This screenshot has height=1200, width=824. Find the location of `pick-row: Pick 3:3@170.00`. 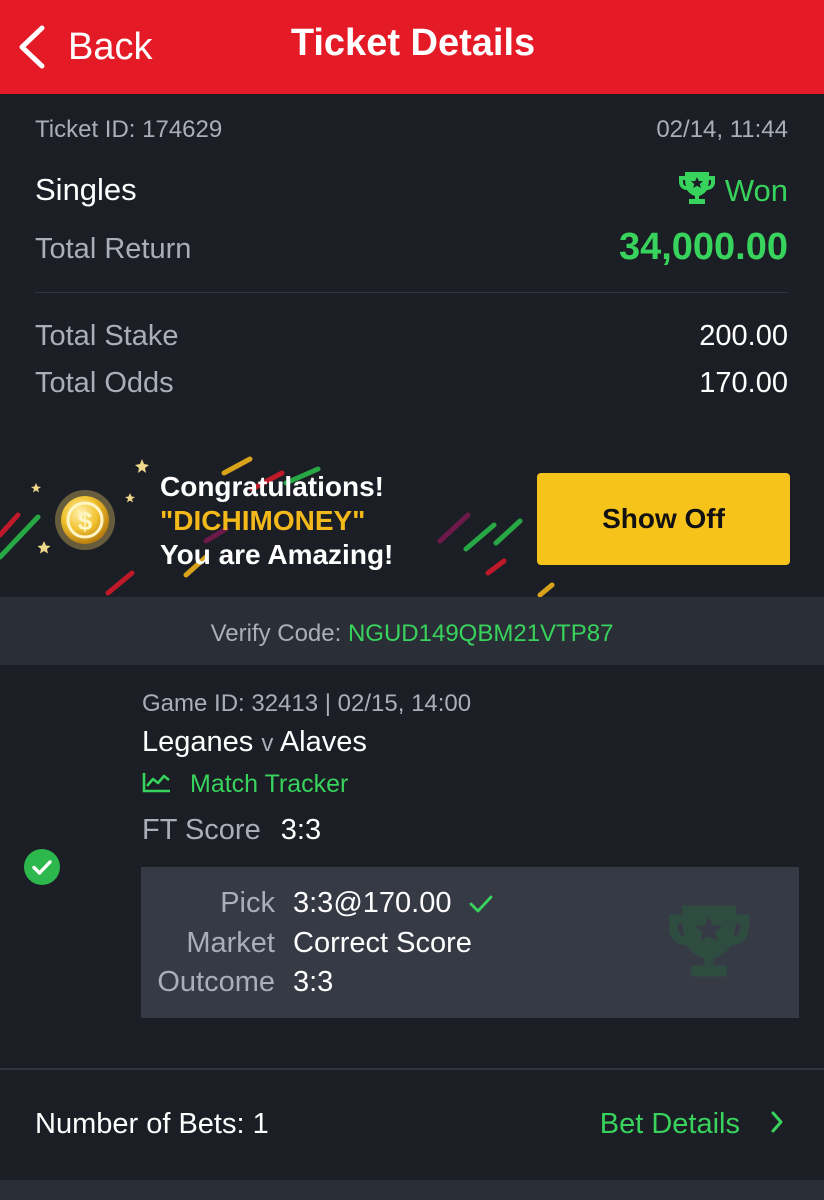

pick-row: Pick 3:3@170.00 is located at coordinates (470, 903).